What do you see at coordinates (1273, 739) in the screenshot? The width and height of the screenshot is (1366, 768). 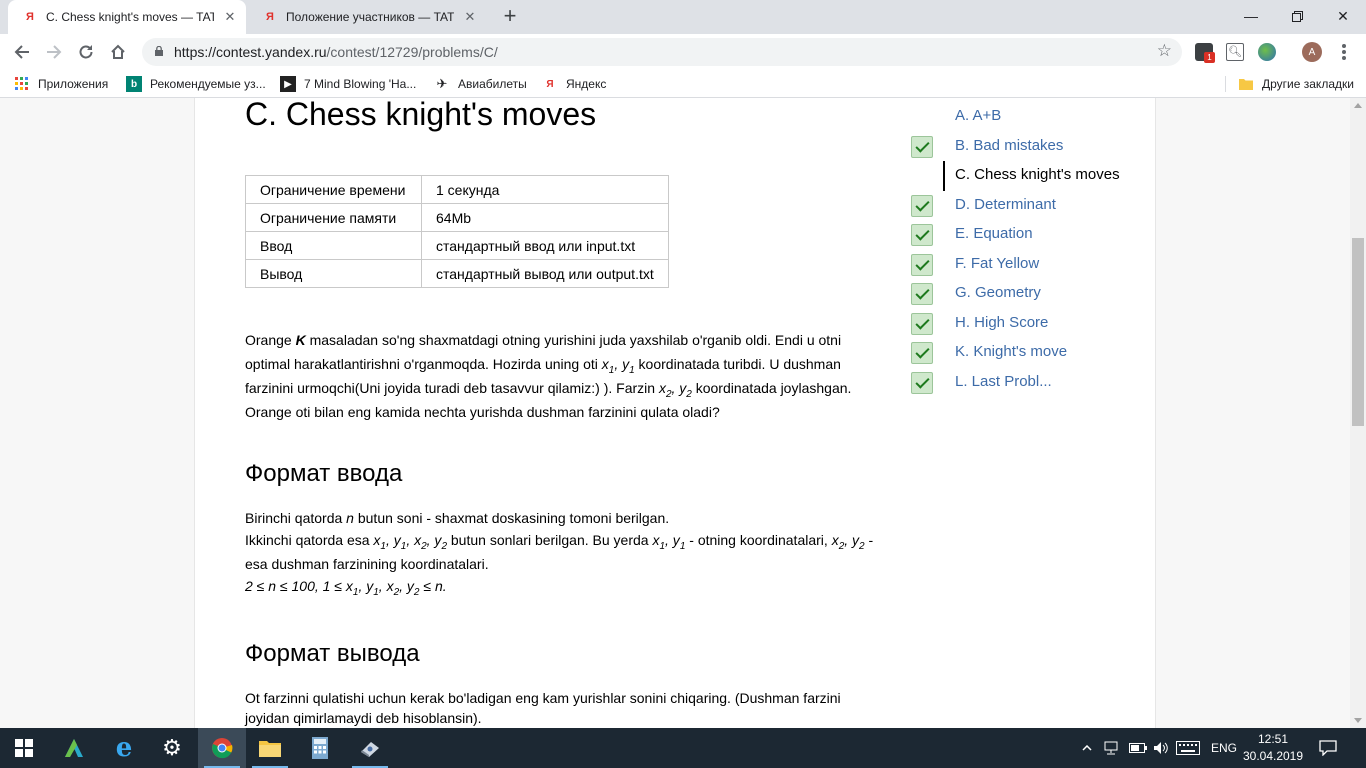 I see `clock-time: 12:51` at bounding box center [1273, 739].